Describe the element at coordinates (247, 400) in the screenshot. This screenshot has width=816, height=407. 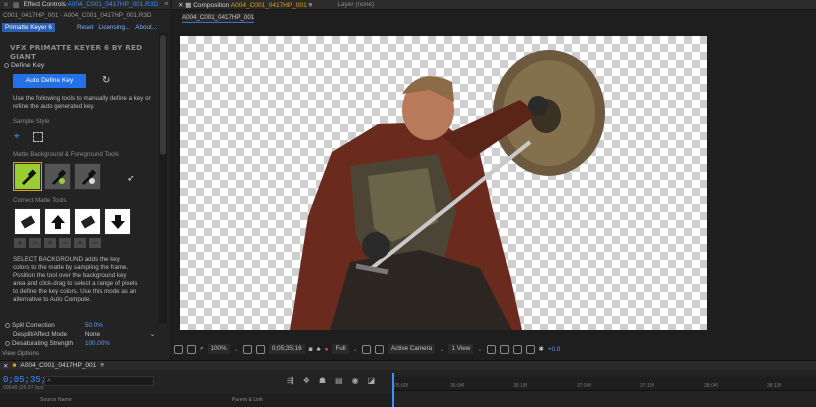
I see `parent-link-header: Parent & Link` at that location.